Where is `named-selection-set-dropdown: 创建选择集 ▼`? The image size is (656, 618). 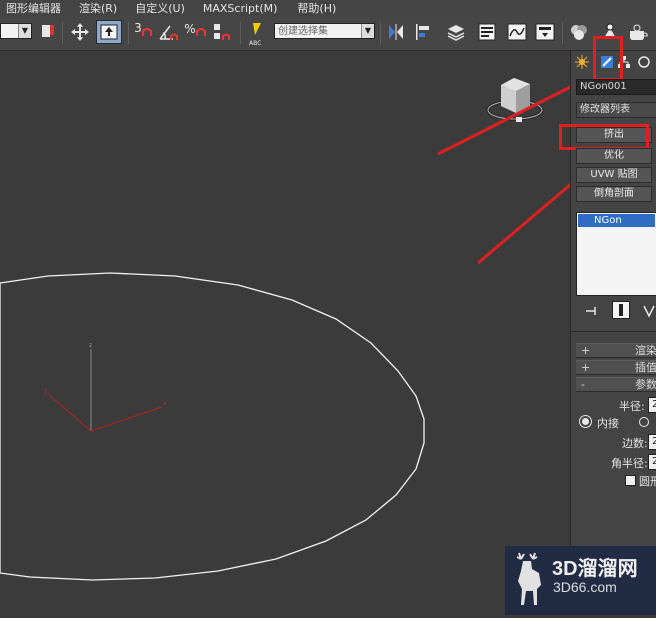 named-selection-set-dropdown: 创建选择集 ▼ is located at coordinates (324, 31).